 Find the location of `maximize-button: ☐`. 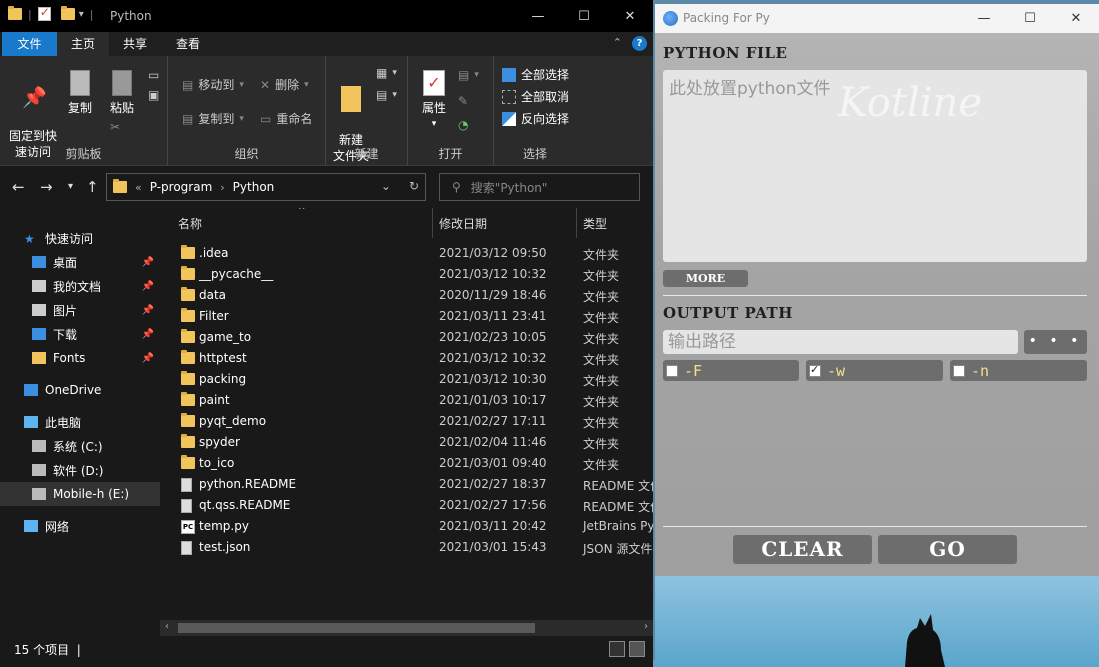

maximize-button: ☐ is located at coordinates (584, 16).